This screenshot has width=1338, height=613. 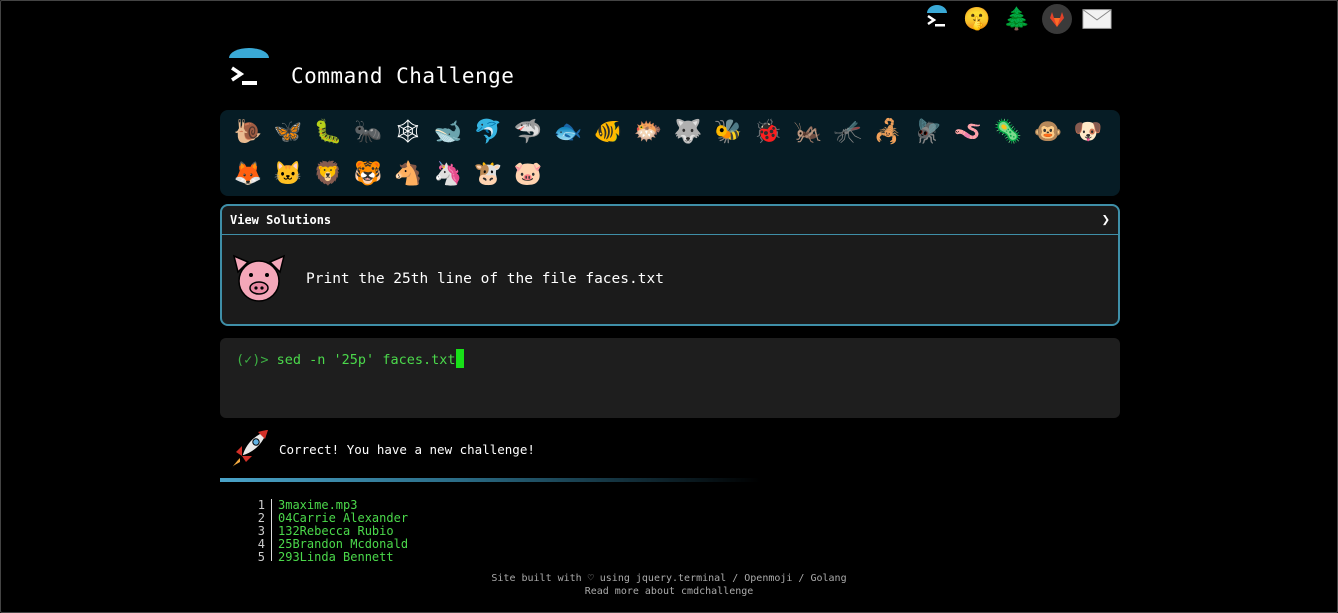 What do you see at coordinates (977, 19) in the screenshot?
I see `shushing-face-icon: 🤫` at bounding box center [977, 19].